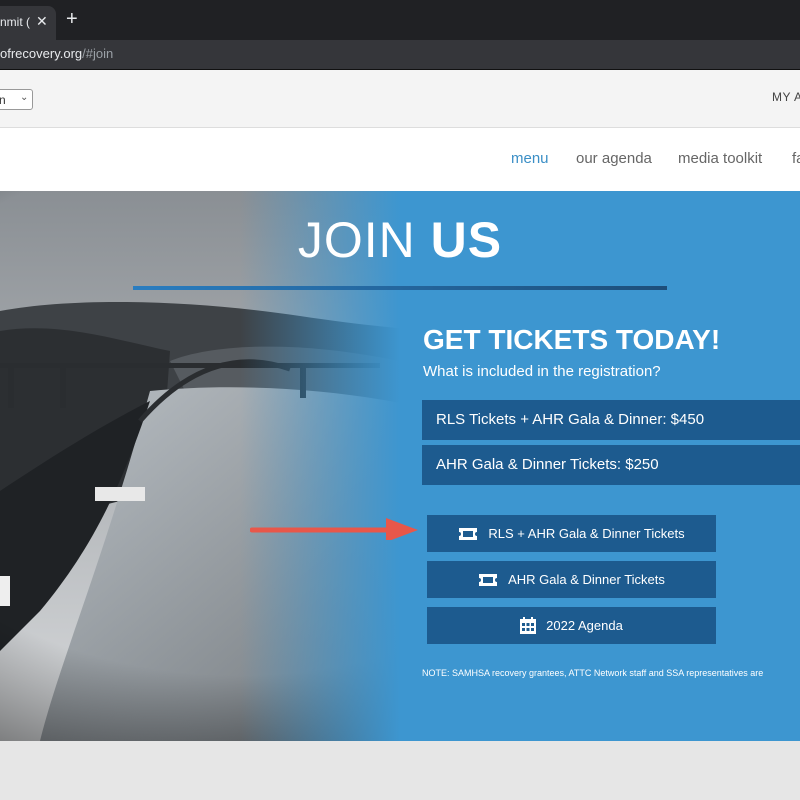 This screenshot has height=800, width=800. What do you see at coordinates (786, 97) in the screenshot?
I see `my-account-link: MY A` at bounding box center [786, 97].